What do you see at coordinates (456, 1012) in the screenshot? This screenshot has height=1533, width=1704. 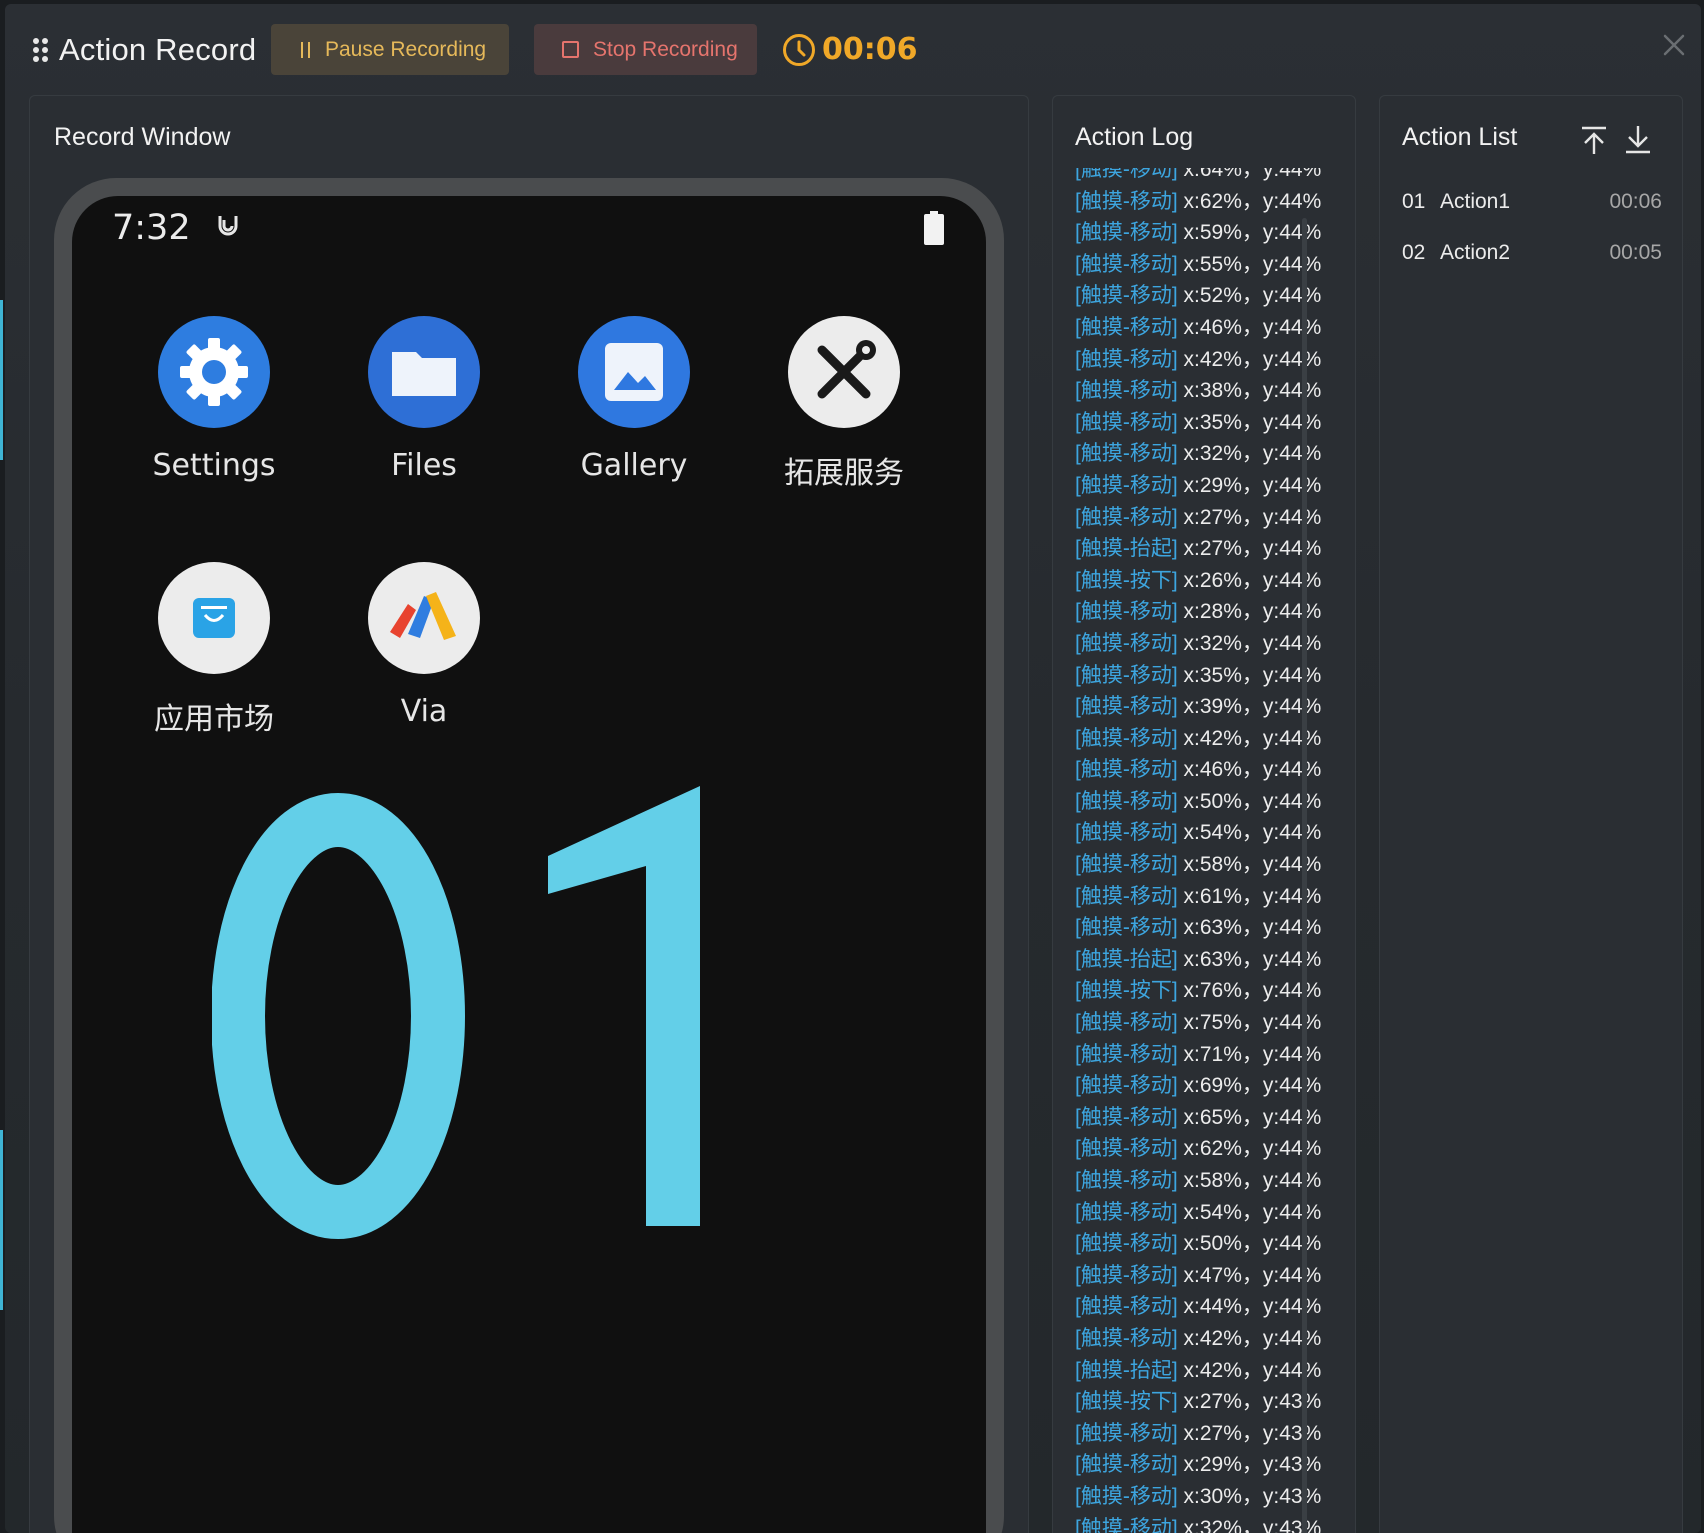 I see `clock-widget-digits` at bounding box center [456, 1012].